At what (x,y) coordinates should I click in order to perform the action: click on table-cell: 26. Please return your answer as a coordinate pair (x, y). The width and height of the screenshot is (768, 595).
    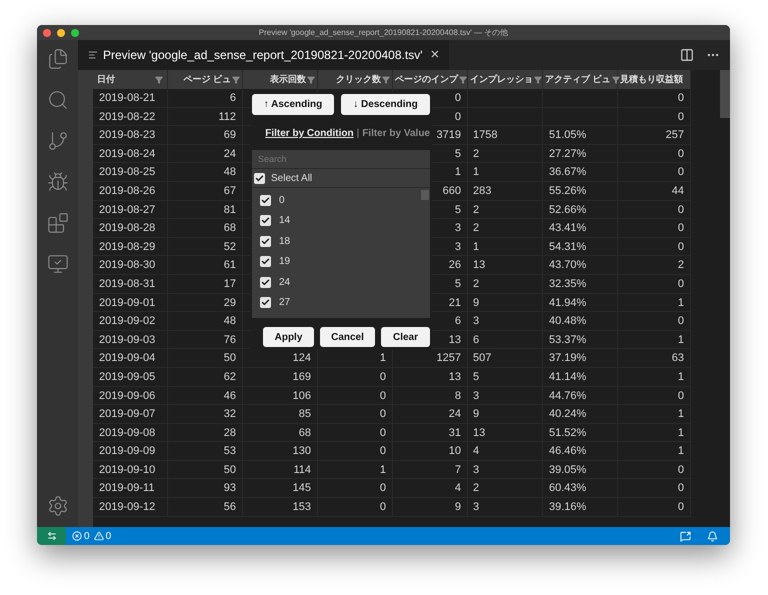
    Looking at the image, I should click on (454, 265).